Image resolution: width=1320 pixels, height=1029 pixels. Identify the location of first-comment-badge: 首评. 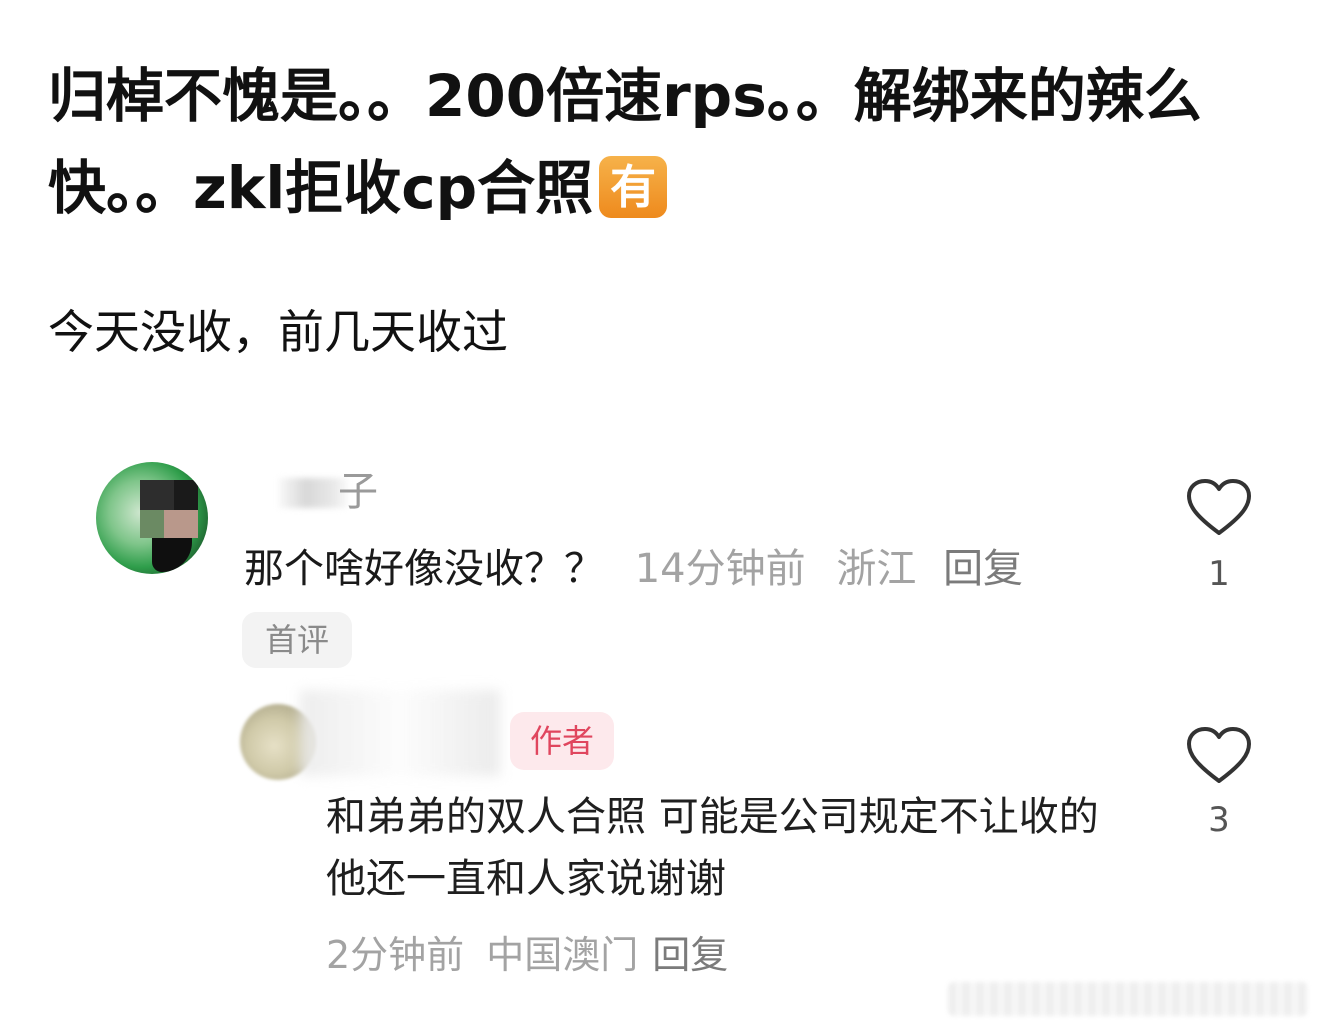
(297, 640).